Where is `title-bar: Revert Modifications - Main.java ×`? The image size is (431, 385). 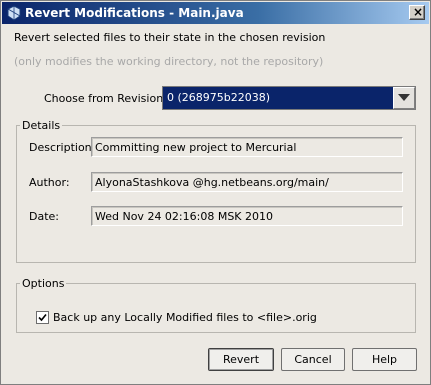 title-bar: Revert Modifications - Main.java × is located at coordinates (215, 13).